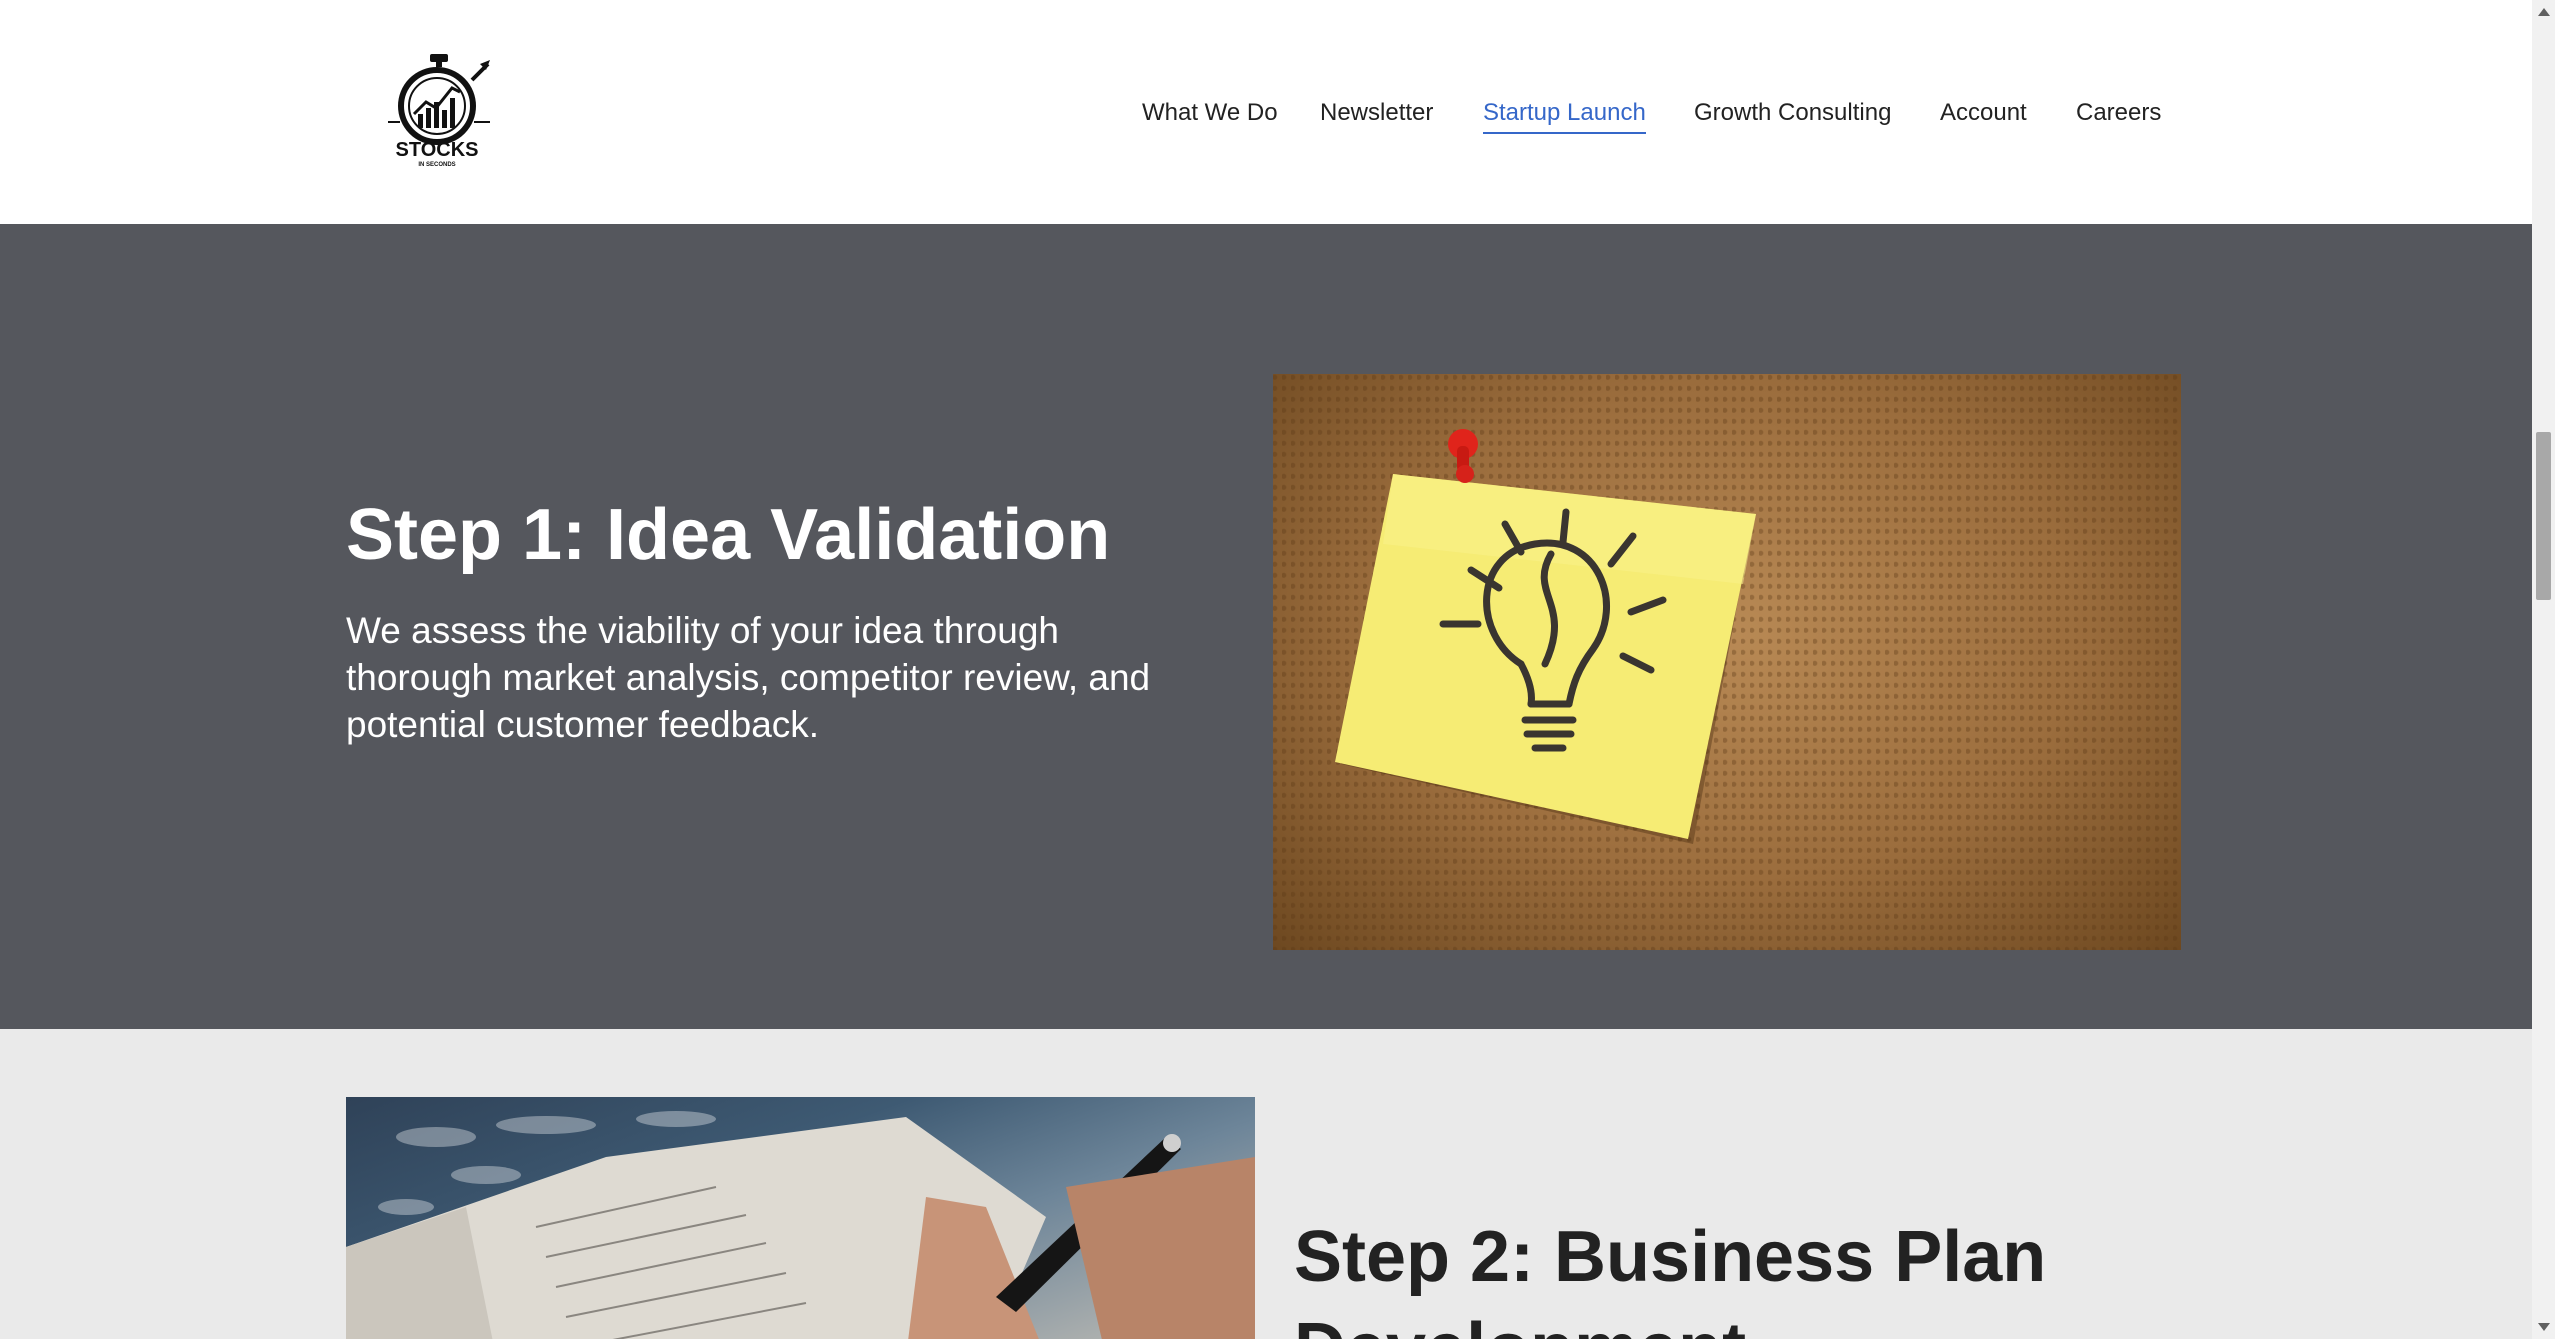  Describe the element at coordinates (436, 165) in the screenshot. I see `logo-tagline: IN SECONDS` at that location.